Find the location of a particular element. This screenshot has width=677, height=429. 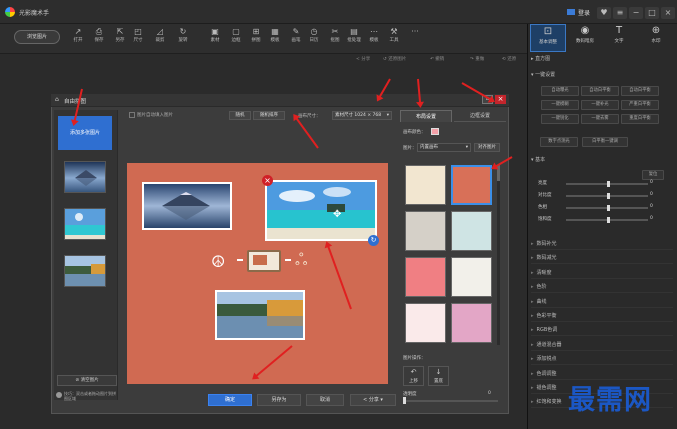

toolbar-边框-button: ▢ 边框 is located at coordinates (236, 38).